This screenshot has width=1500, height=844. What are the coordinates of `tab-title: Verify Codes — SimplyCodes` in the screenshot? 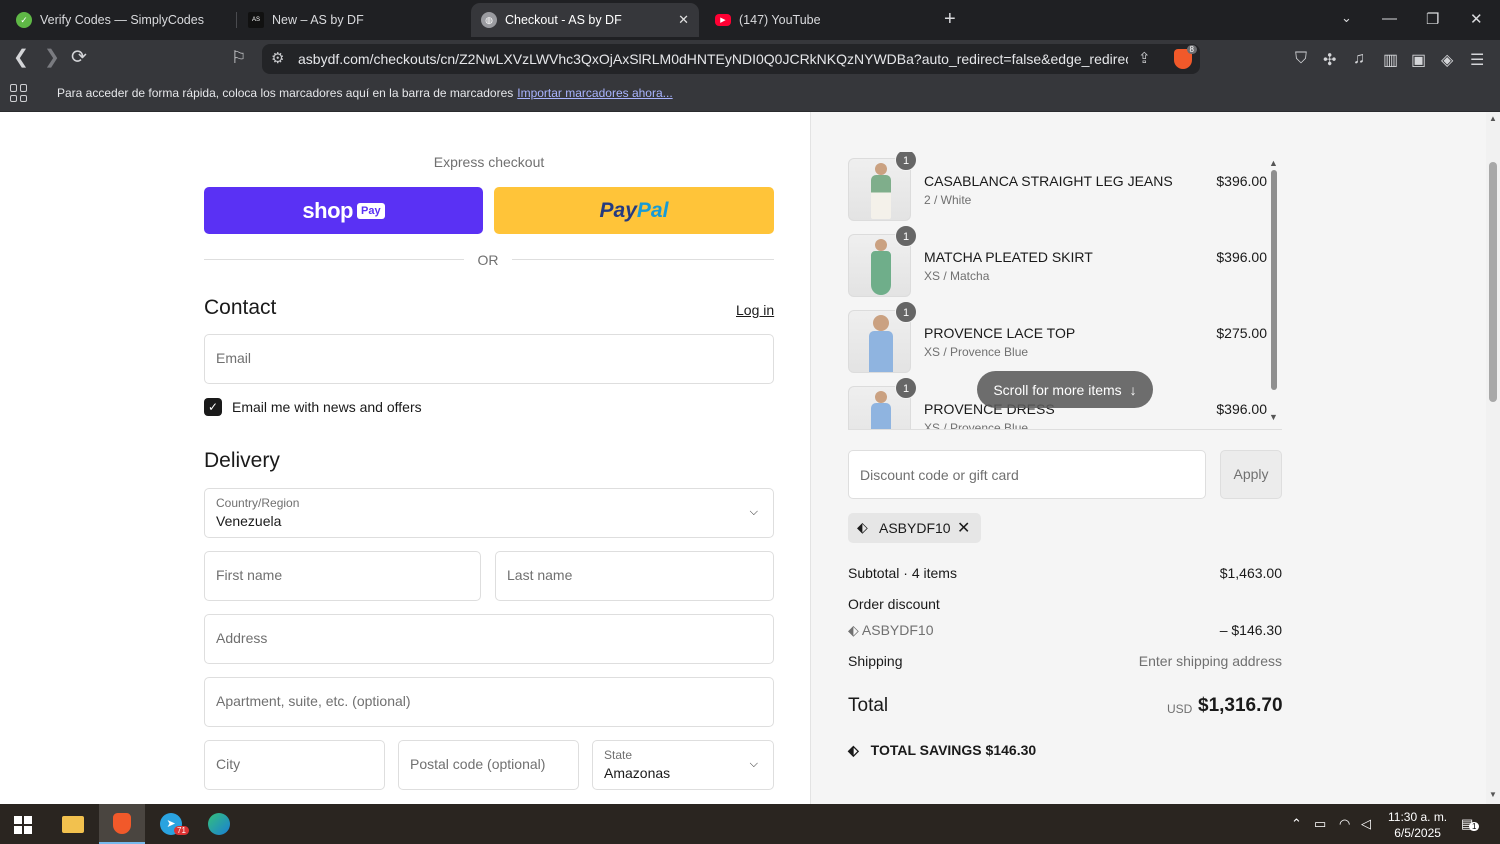 It's located at (122, 20).